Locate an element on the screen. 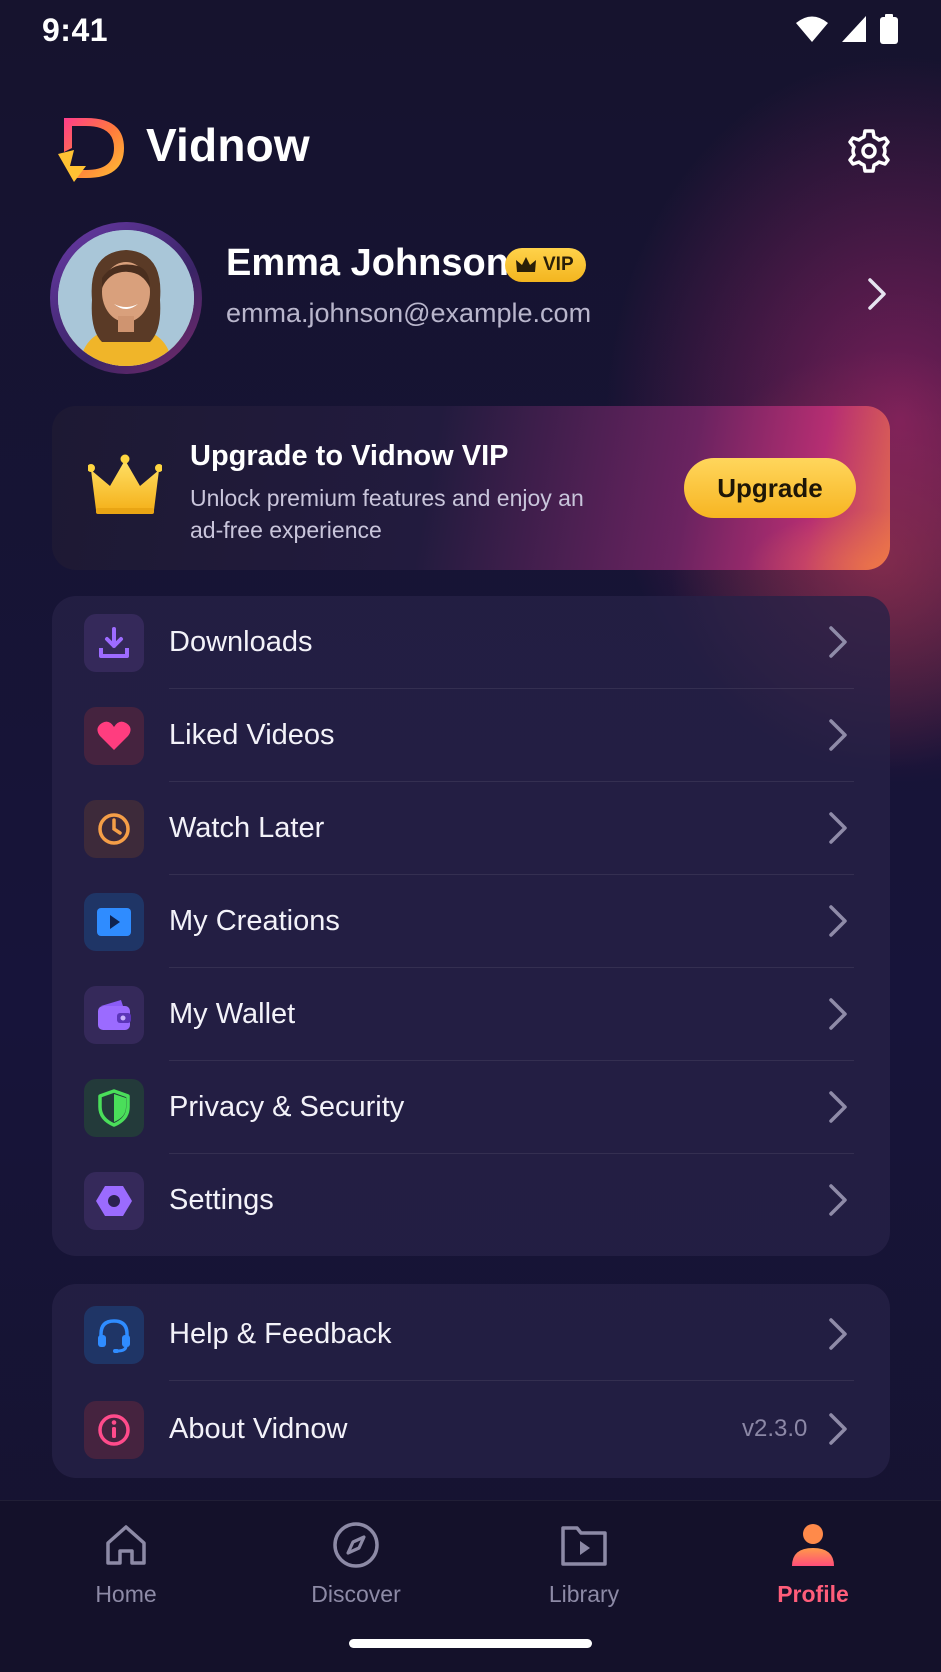 The height and width of the screenshot is (1672, 941). menu-item-watch-later: Watch Later is located at coordinates (471, 828).